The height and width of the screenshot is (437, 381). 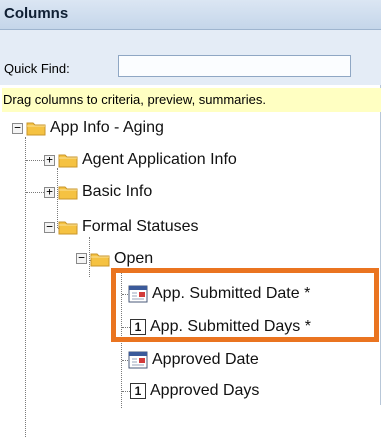 I want to click on tree-node-app-info-aging: App Info - Aging, so click(x=95, y=128).